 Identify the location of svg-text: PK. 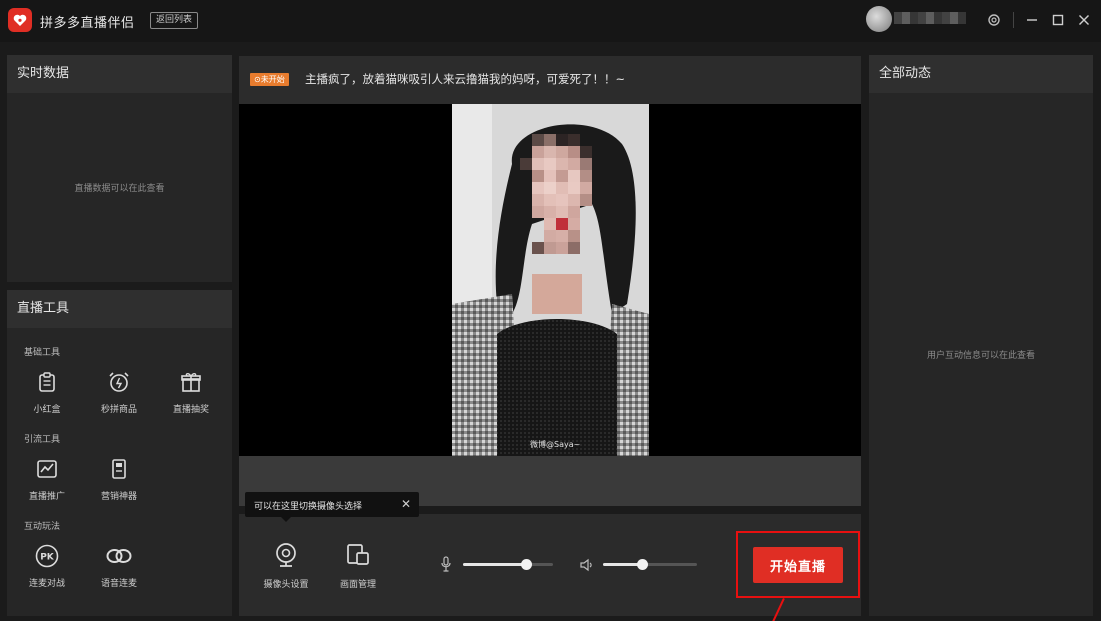
(47, 558).